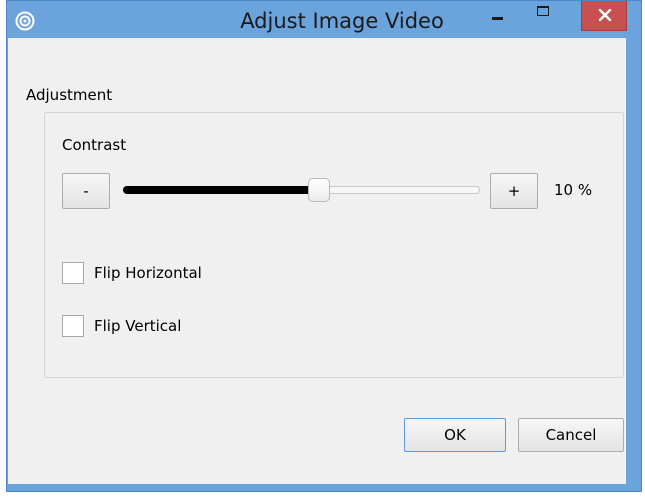  Describe the element at coordinates (69, 95) in the screenshot. I see `adjustment-group-label: Adjustment` at that location.